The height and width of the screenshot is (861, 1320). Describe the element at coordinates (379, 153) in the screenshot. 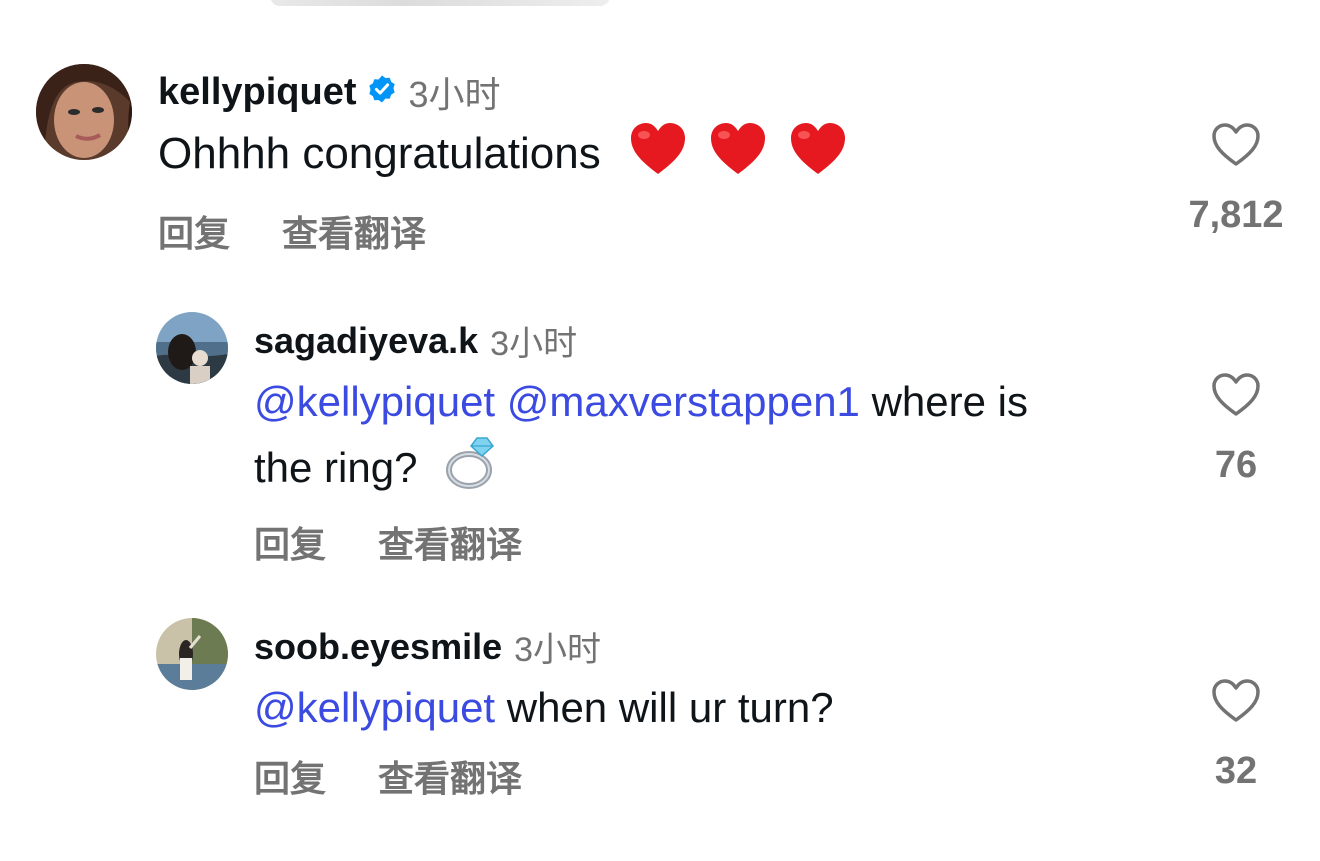

I see `comment-text-body: Ohhhh congratulations` at that location.